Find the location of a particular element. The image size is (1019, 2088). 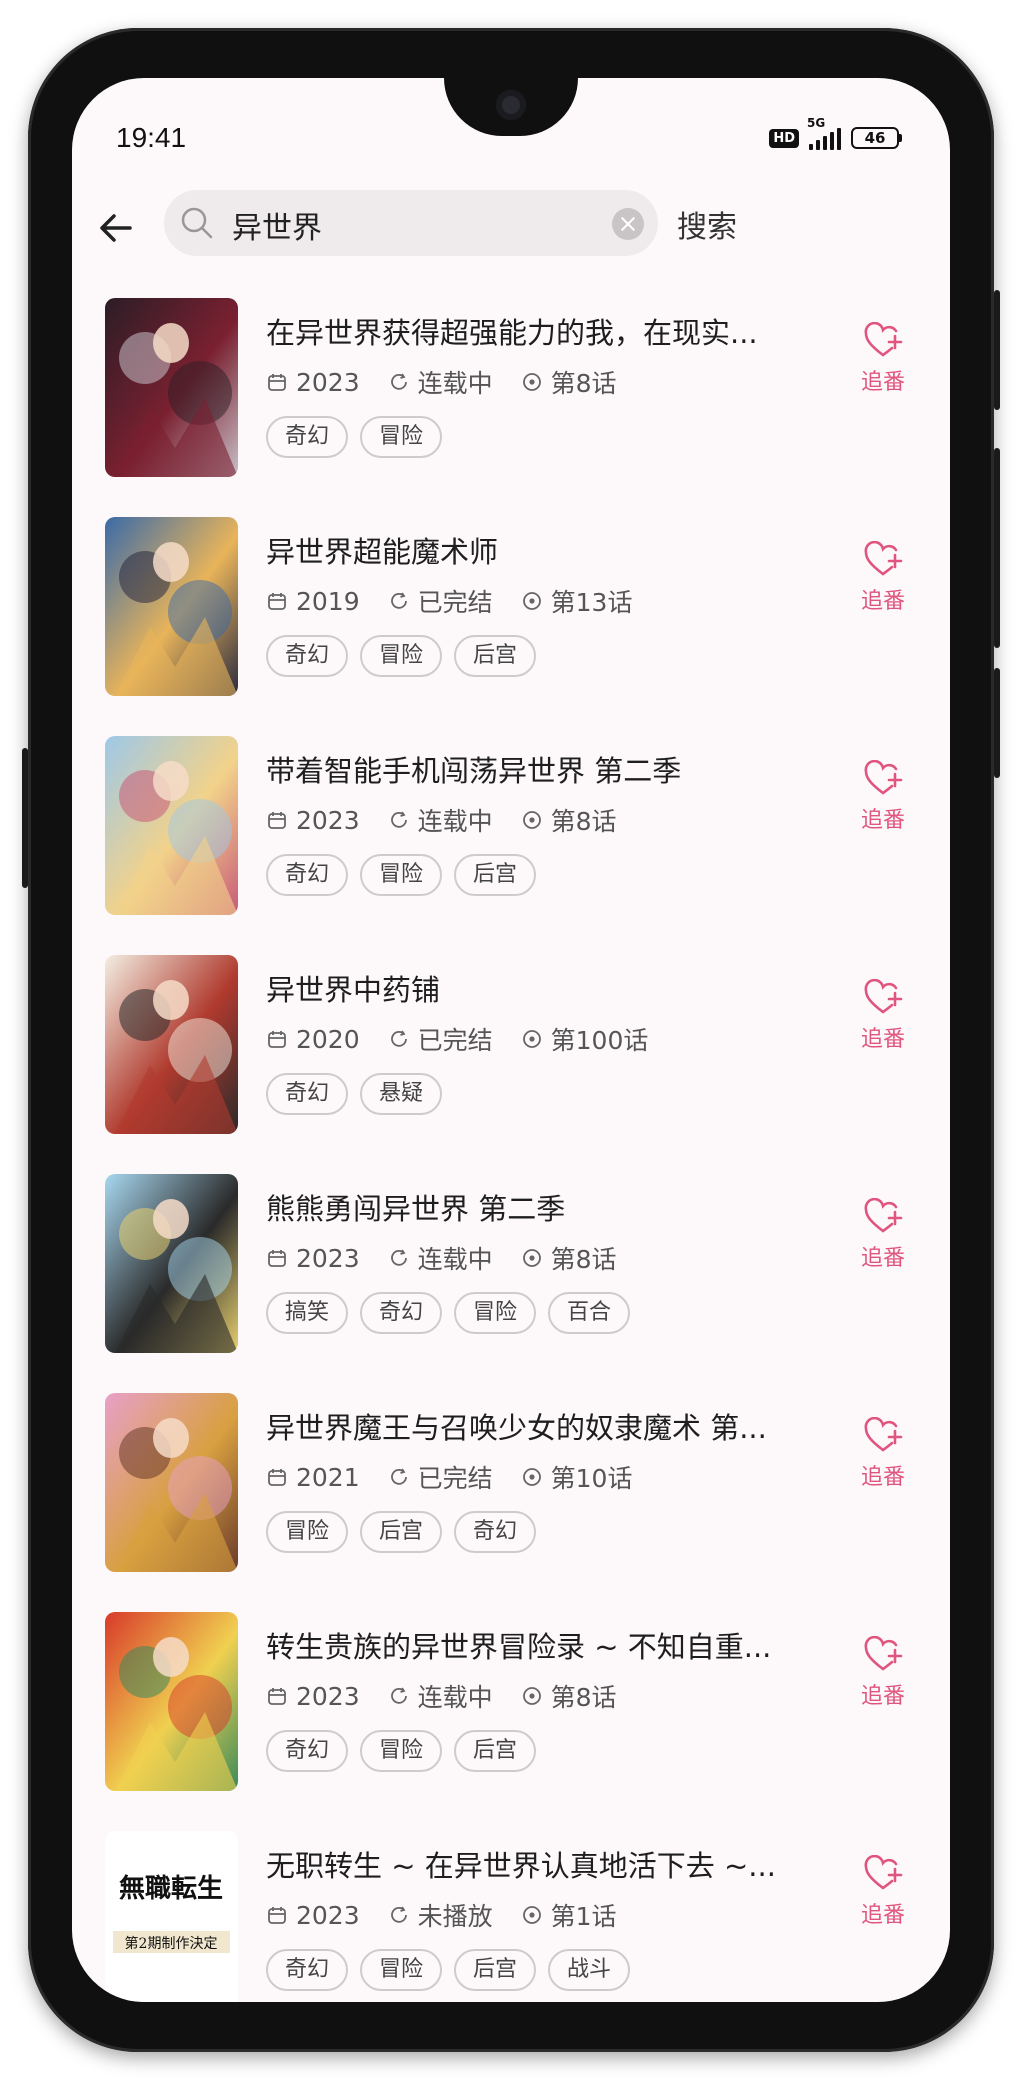

battery-level: 46 is located at coordinates (875, 138).